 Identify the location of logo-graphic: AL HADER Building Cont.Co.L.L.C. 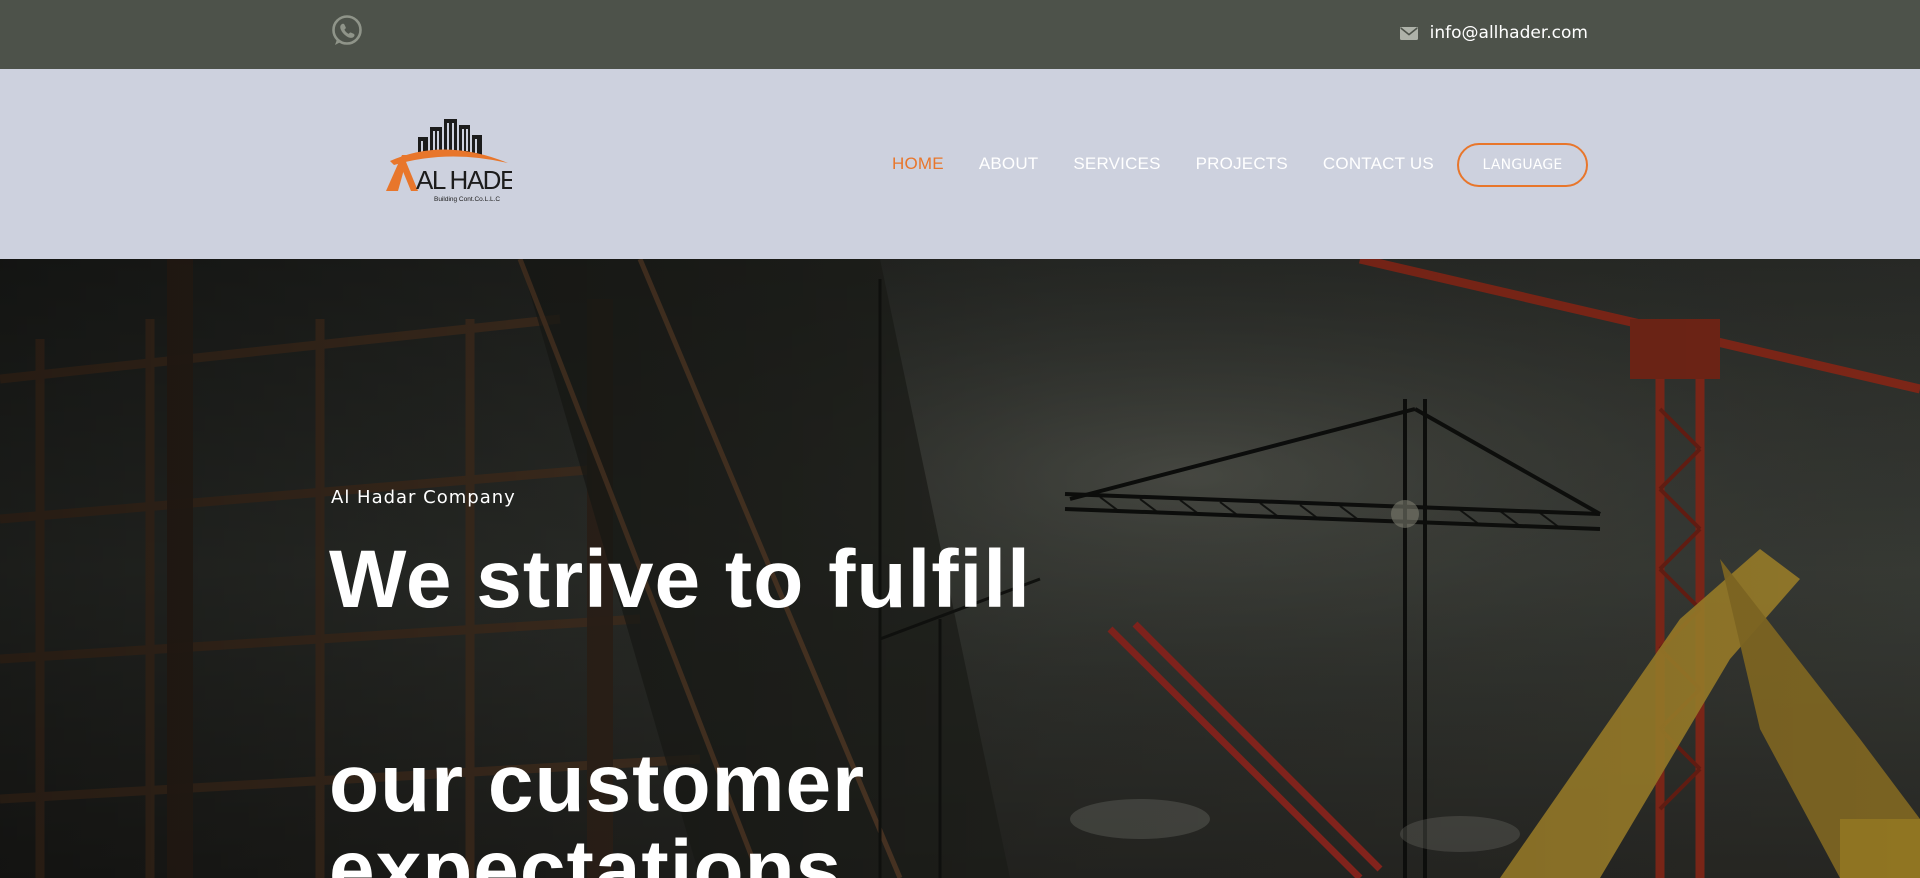
(449, 161).